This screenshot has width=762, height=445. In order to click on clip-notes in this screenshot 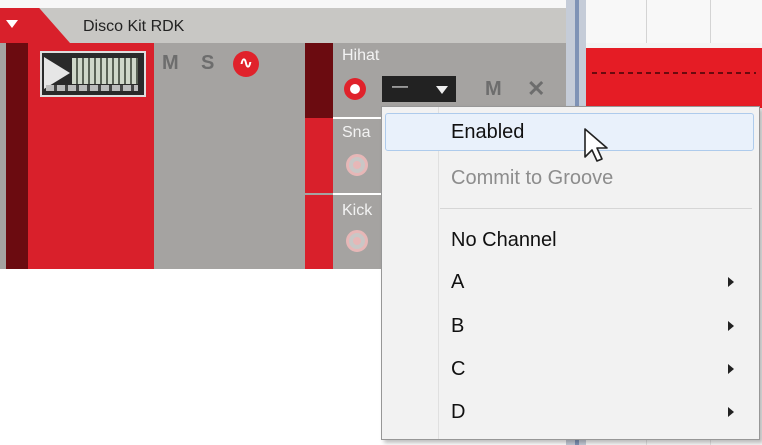, I will do `click(674, 73)`.